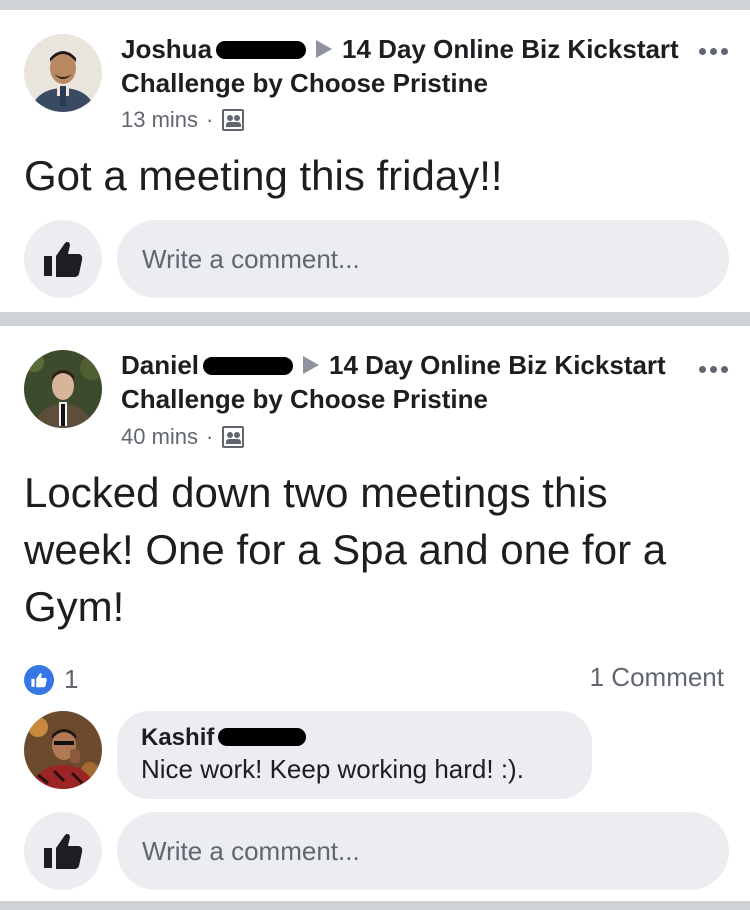 The height and width of the screenshot is (910, 750). I want to click on post-meta: 40 mins ·, so click(183, 437).